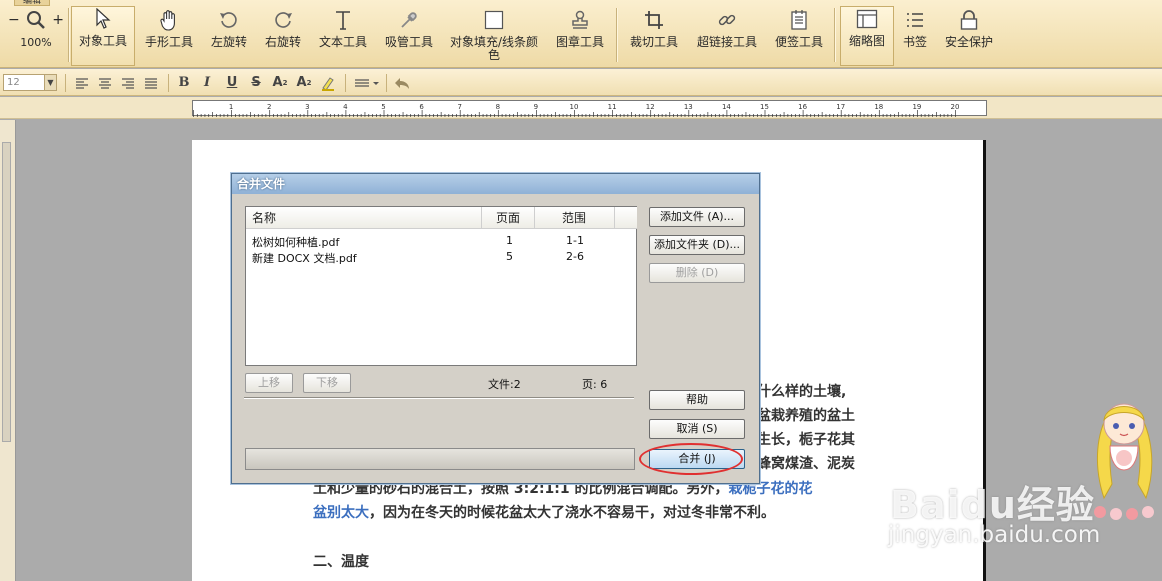 Image resolution: width=1162 pixels, height=581 pixels. I want to click on undo-arrow-icon, so click(402, 83).